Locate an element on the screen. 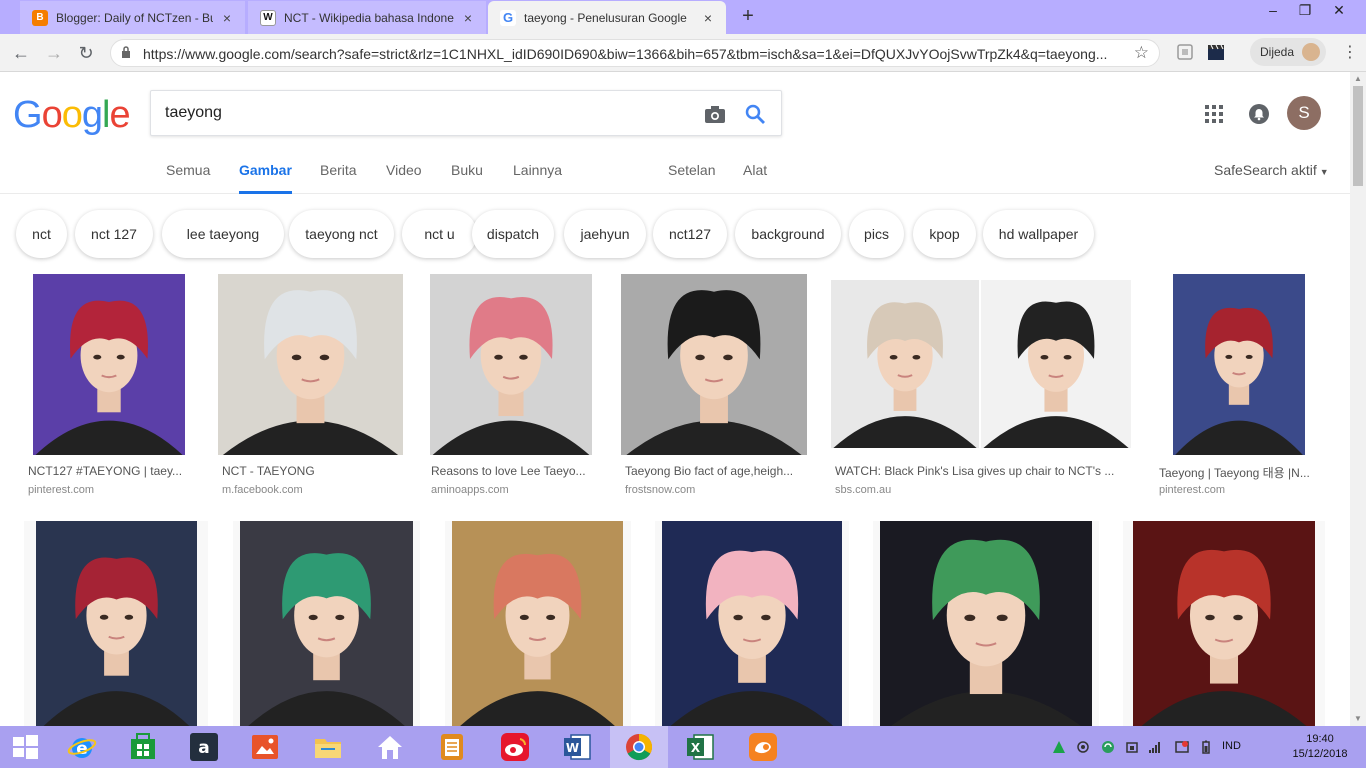 The image size is (1366, 768). forward-icon: → is located at coordinates (54, 53).